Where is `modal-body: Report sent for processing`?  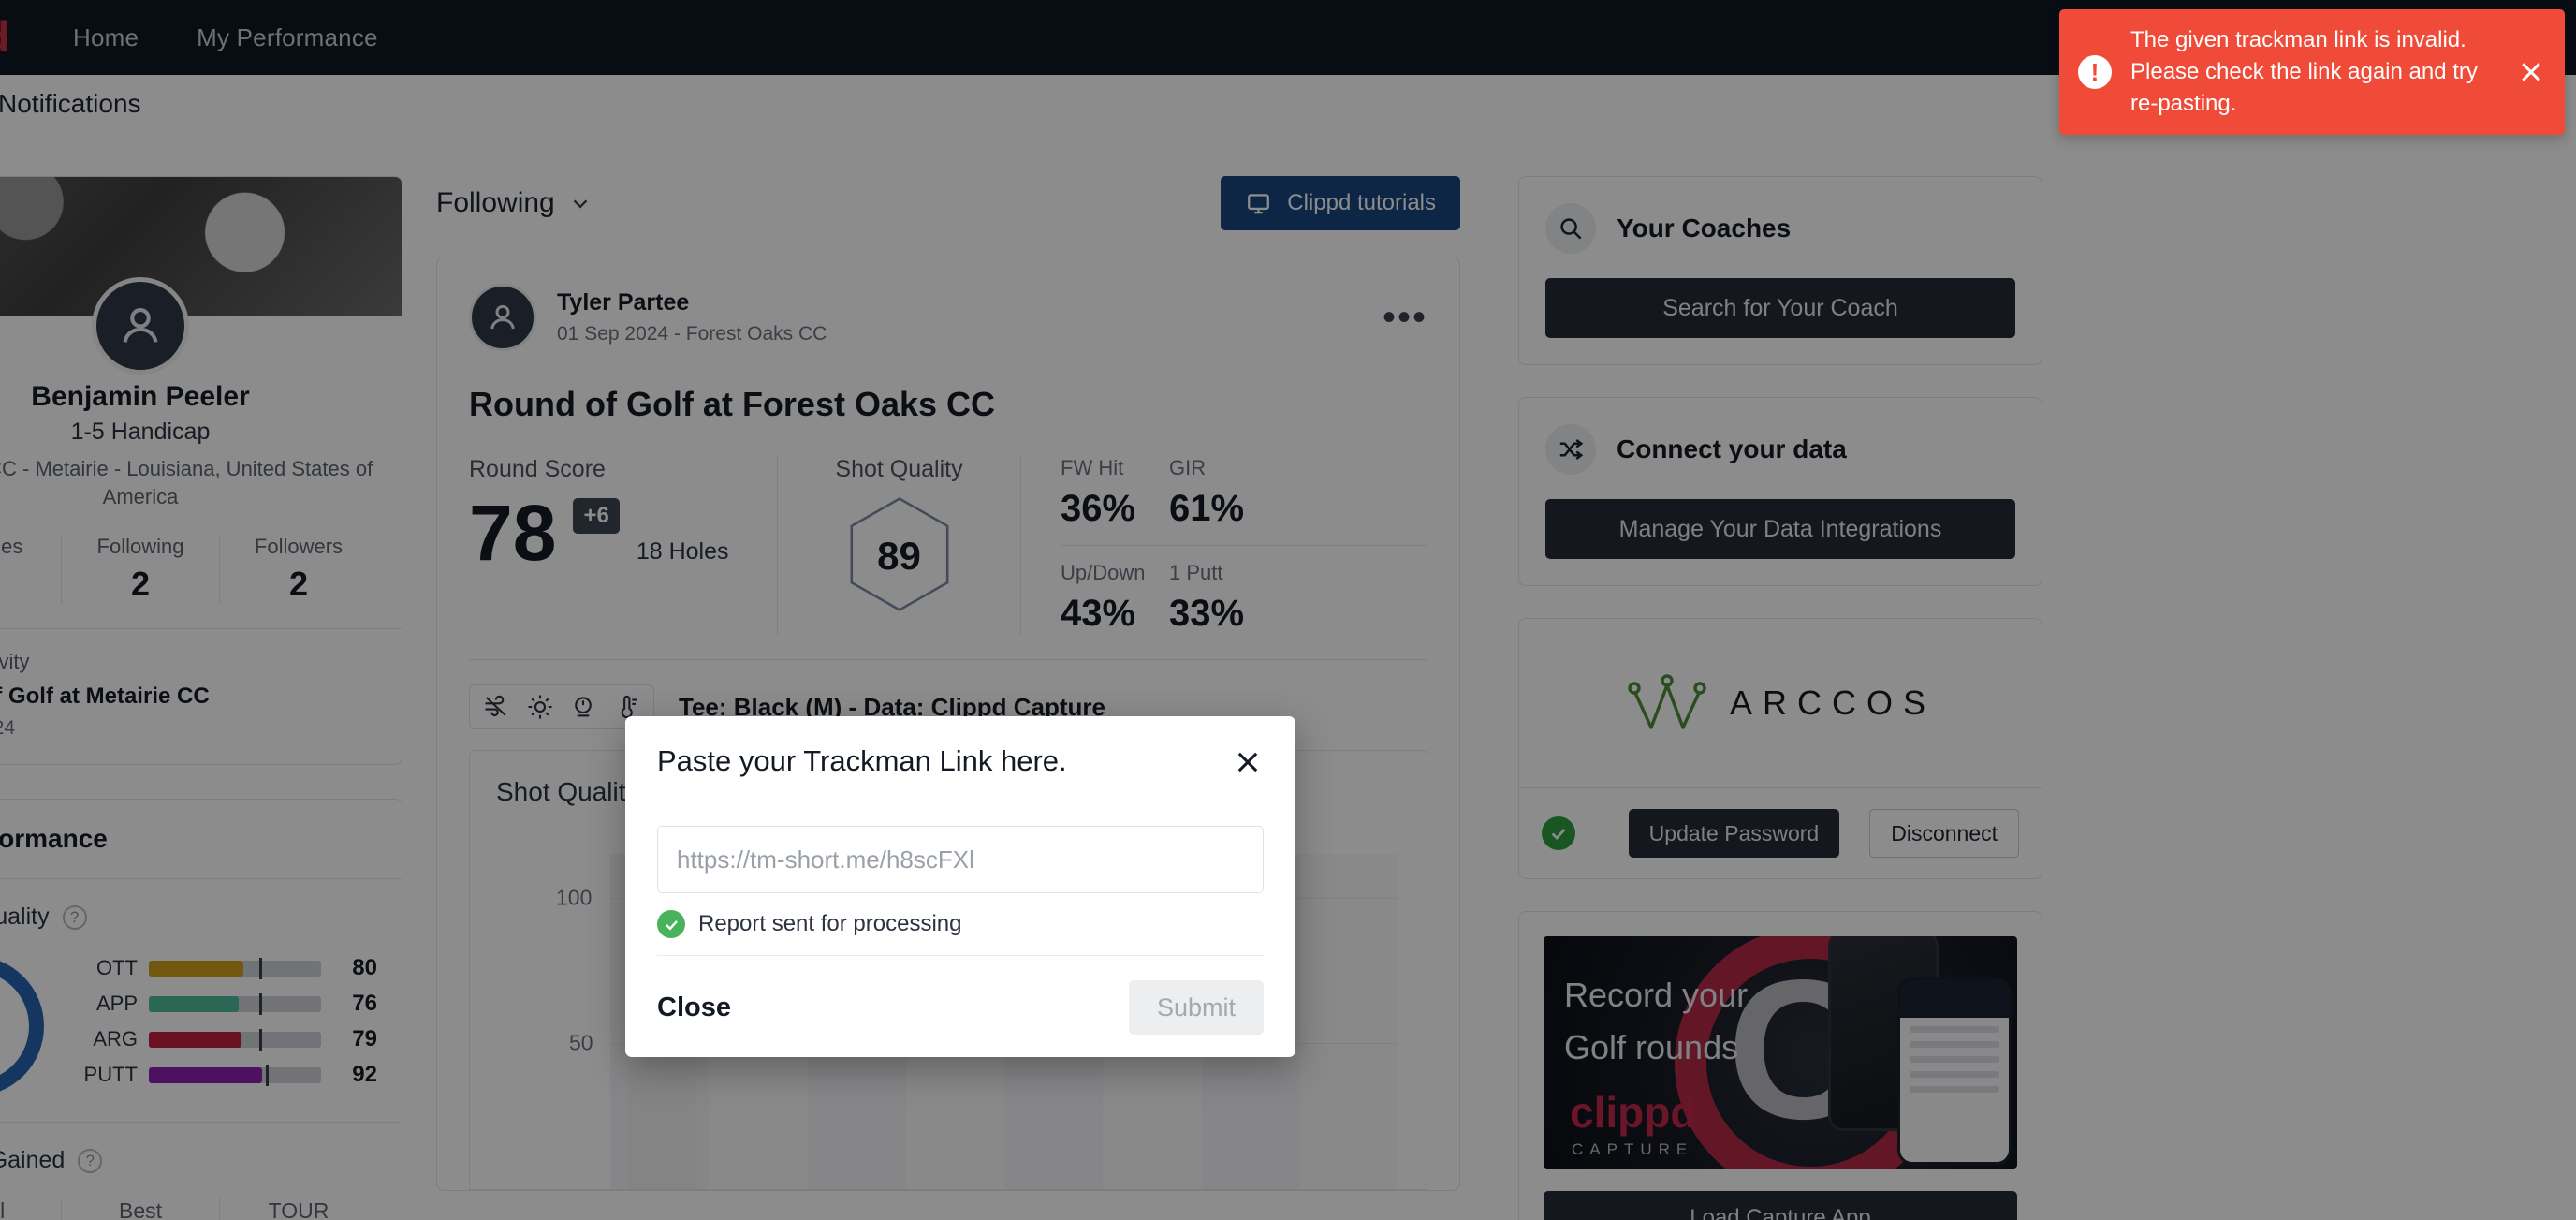
modal-body: Report sent for processing is located at coordinates (960, 869).